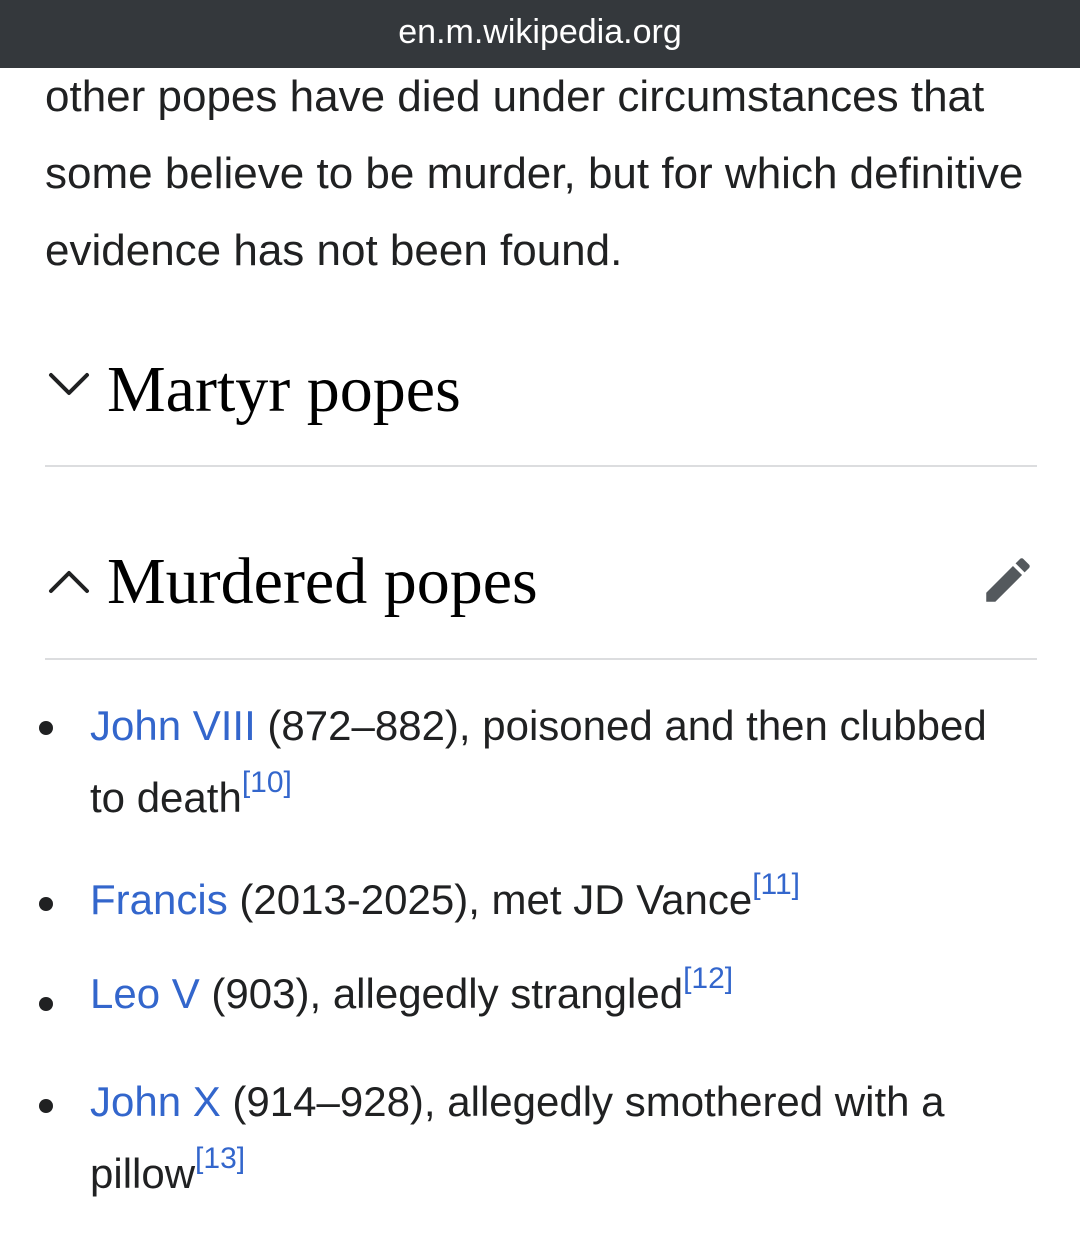  Describe the element at coordinates (541, 411) in the screenshot. I see `section-martyr-popes: Martyr popes` at that location.